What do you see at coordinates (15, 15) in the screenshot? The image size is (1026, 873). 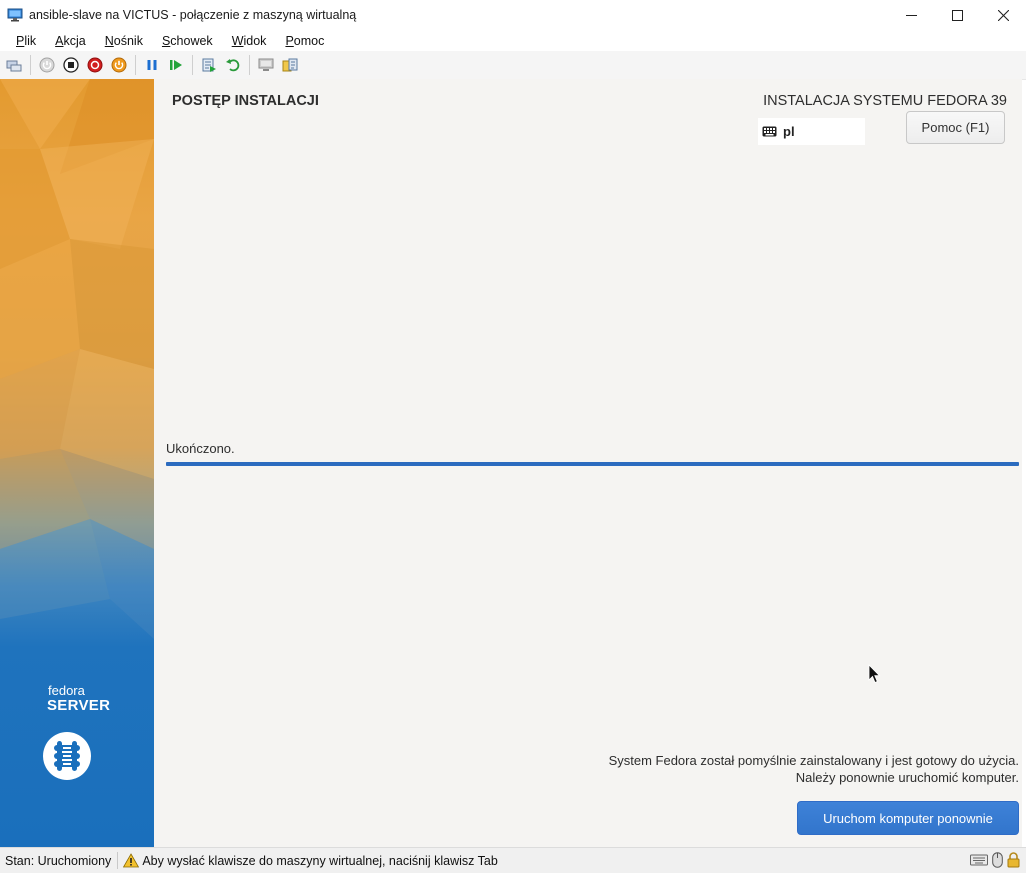 I see `vm-connection-icon` at bounding box center [15, 15].